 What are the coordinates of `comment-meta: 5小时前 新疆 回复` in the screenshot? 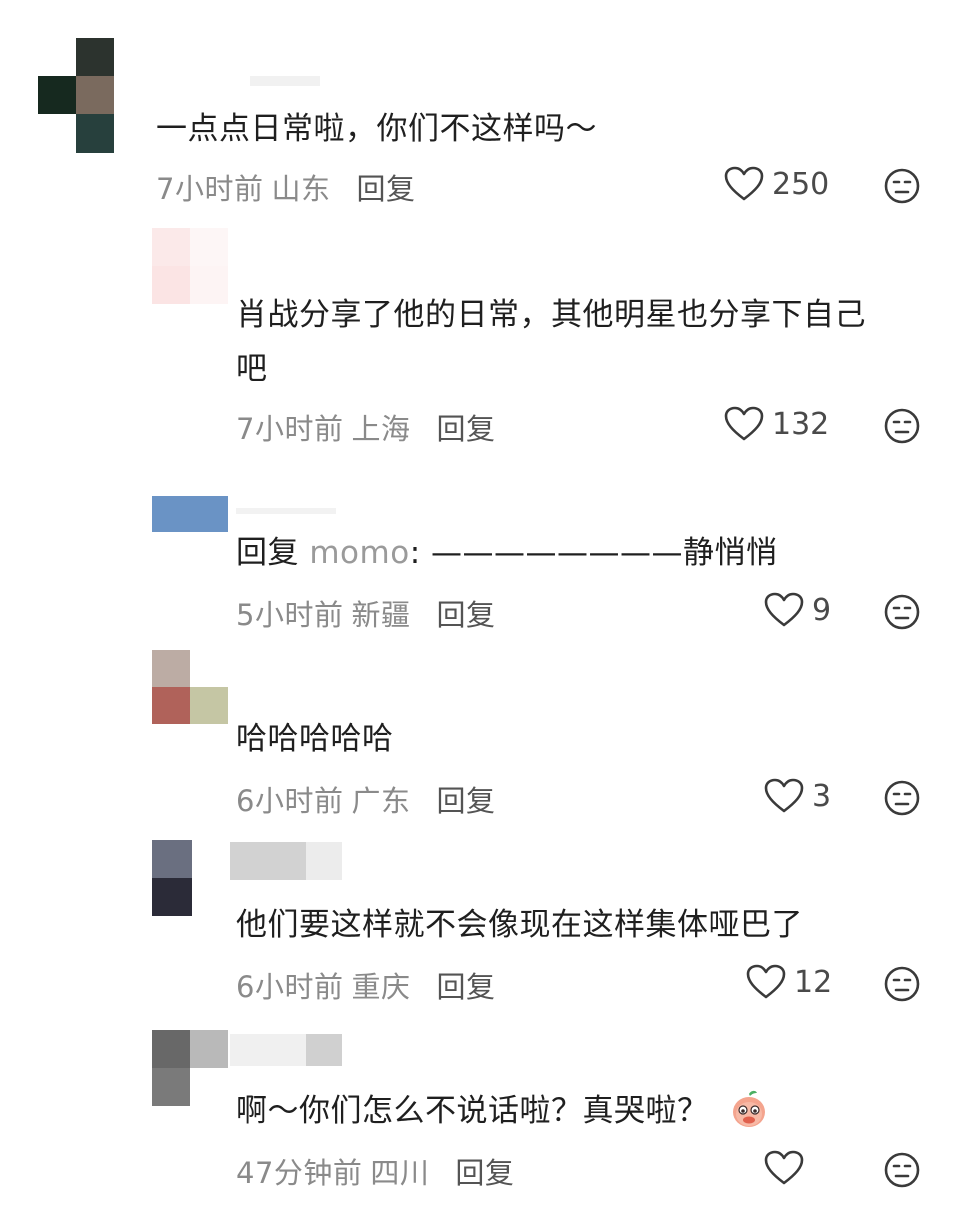 It's located at (365, 613).